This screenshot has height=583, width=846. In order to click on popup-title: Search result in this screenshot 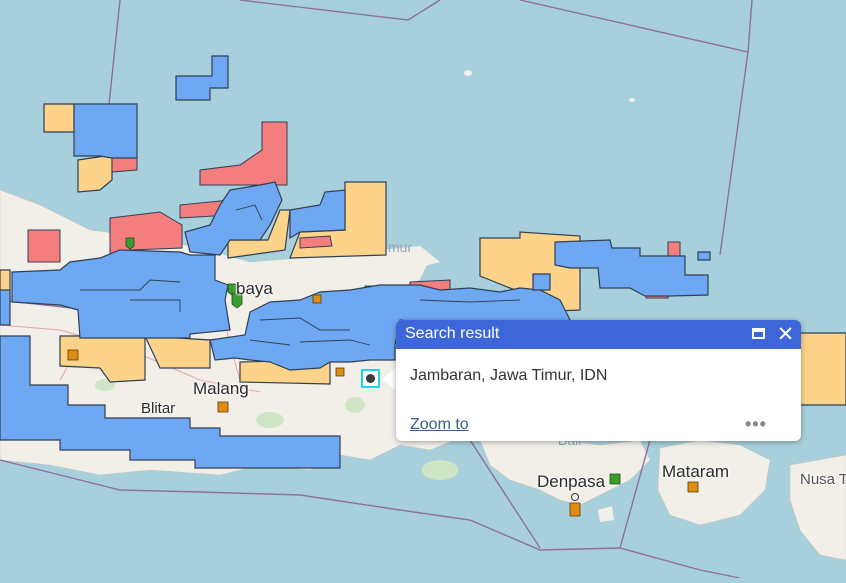, I will do `click(452, 333)`.